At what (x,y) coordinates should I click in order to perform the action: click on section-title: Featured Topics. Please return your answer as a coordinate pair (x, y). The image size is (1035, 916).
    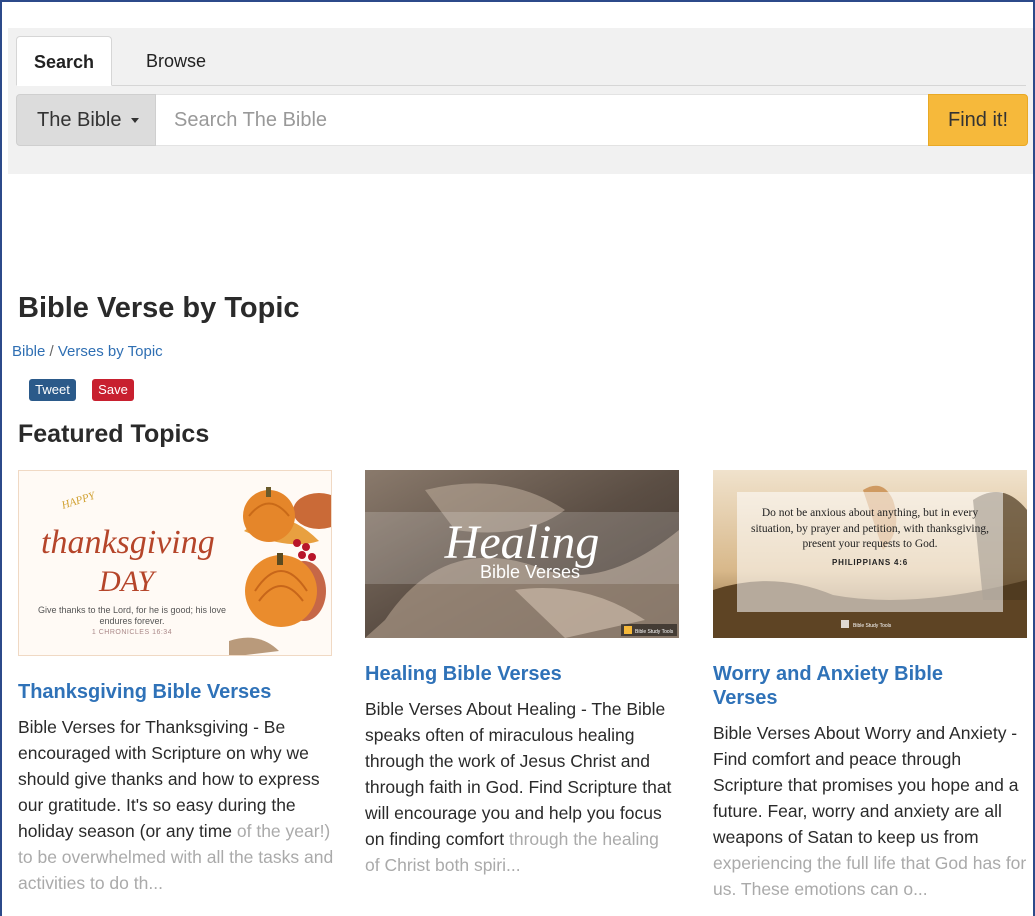
    Looking at the image, I should click on (114, 434).